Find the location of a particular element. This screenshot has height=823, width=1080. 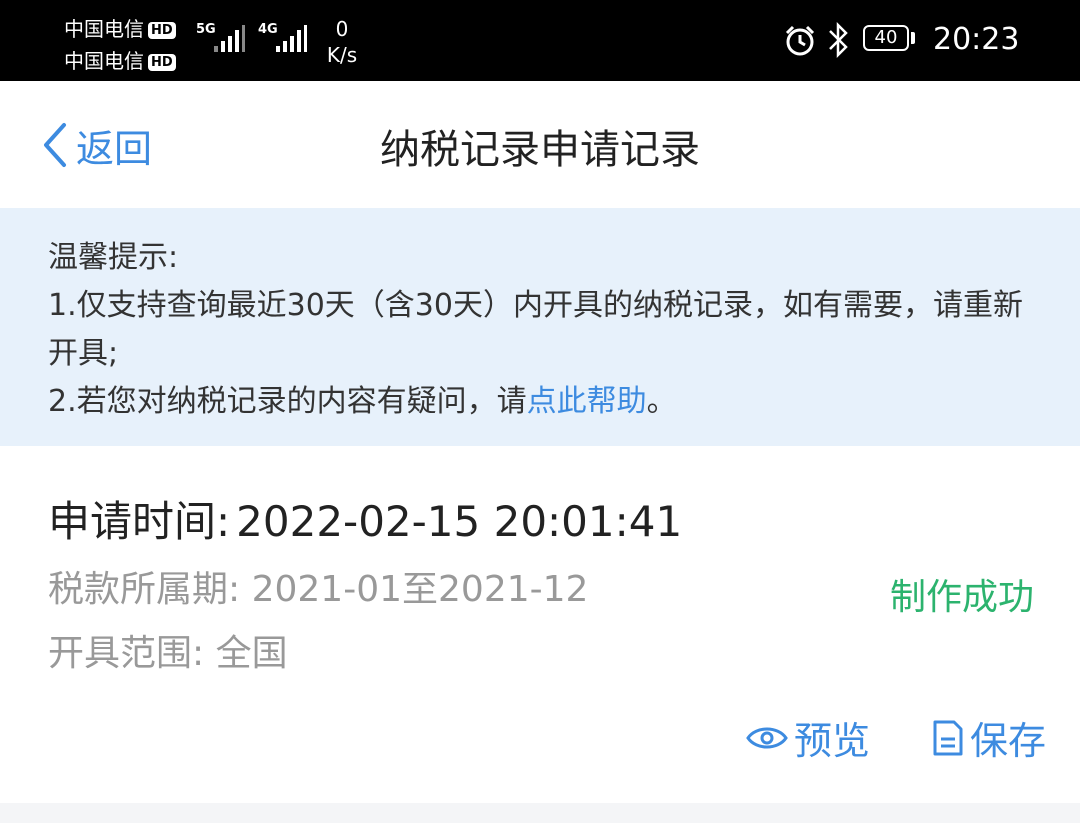

status-bar: 中国电信 HD 中国电信 HD 5G 4G 0 K/s 40 20:23 is located at coordinates (540, 40).